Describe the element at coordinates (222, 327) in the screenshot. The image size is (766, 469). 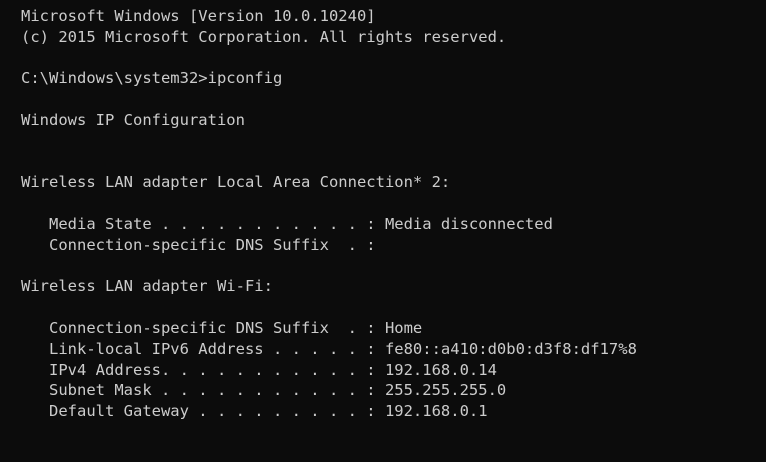
I see `wifi-dns-suffix-line: Connection-specific DNS Suffix . : Home` at that location.